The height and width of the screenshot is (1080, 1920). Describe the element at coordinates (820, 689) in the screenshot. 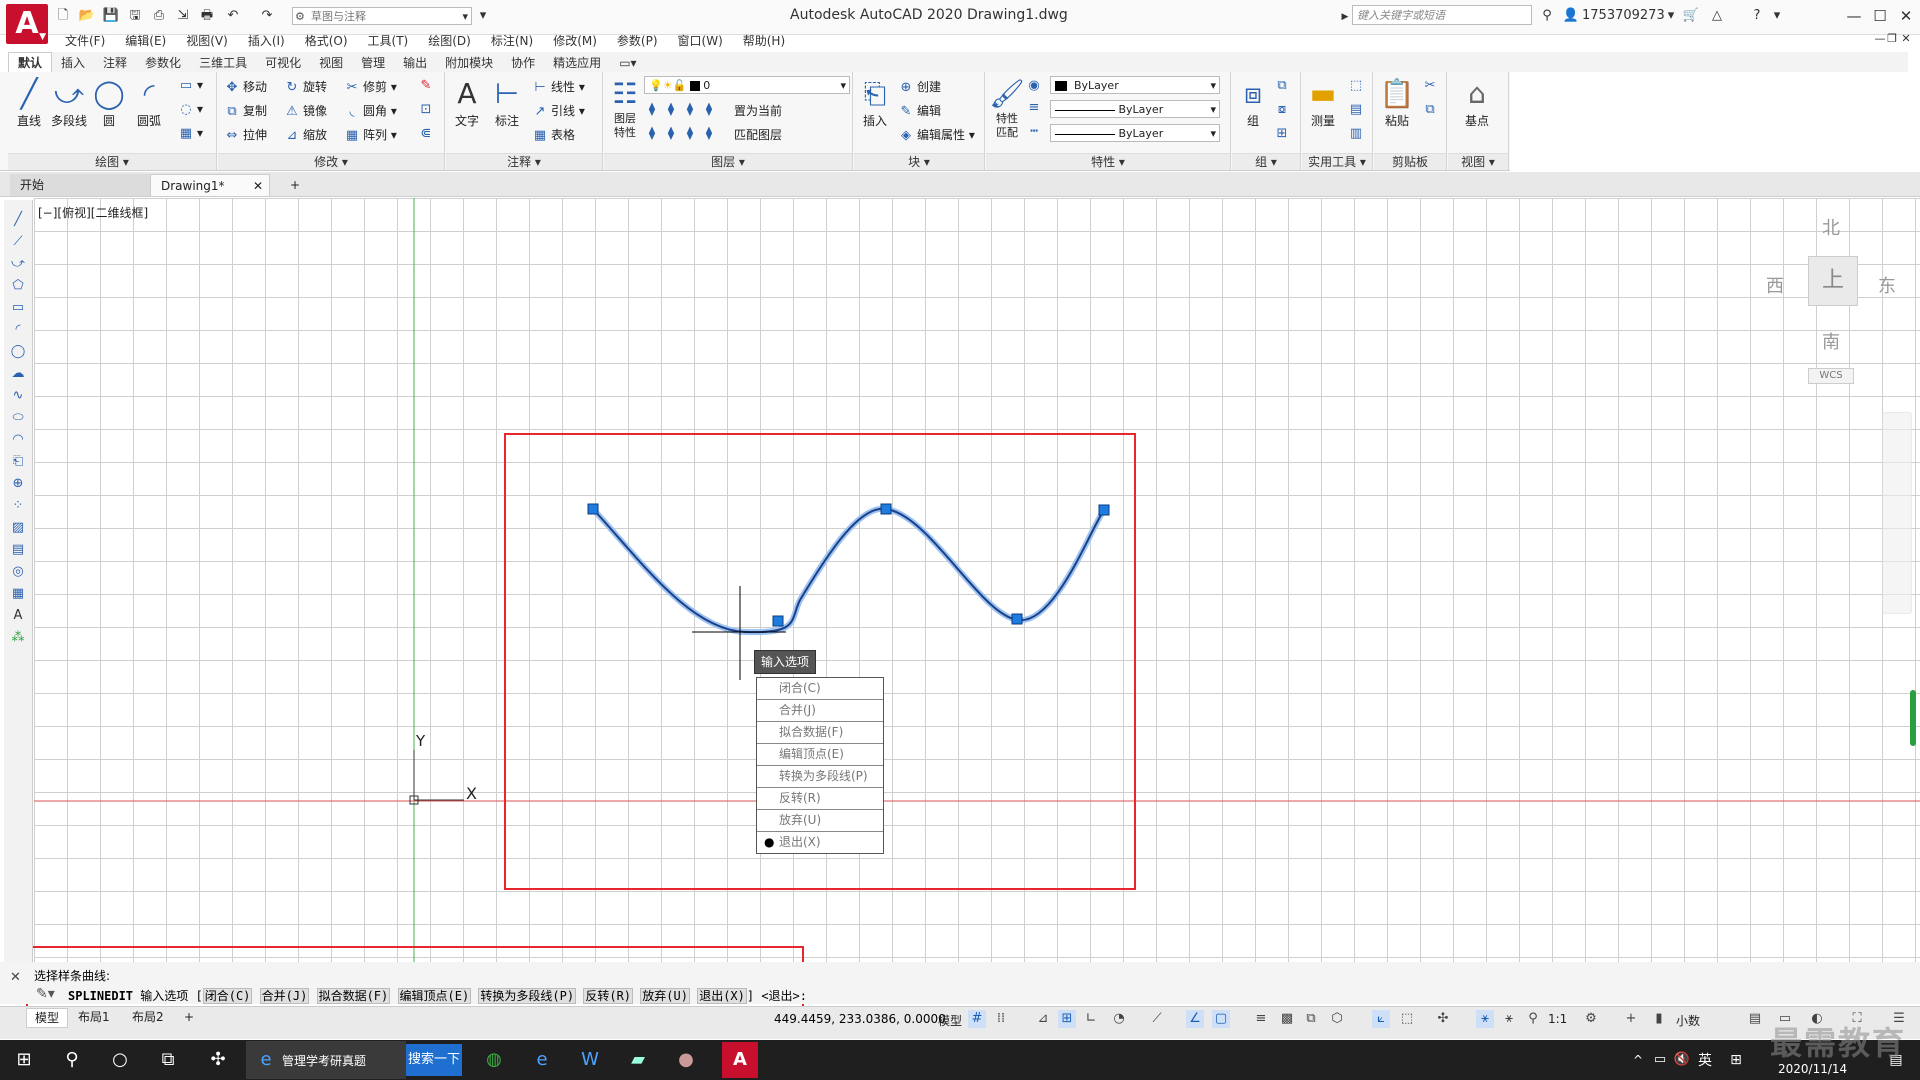

I see `option-close: 闭合(C)` at that location.